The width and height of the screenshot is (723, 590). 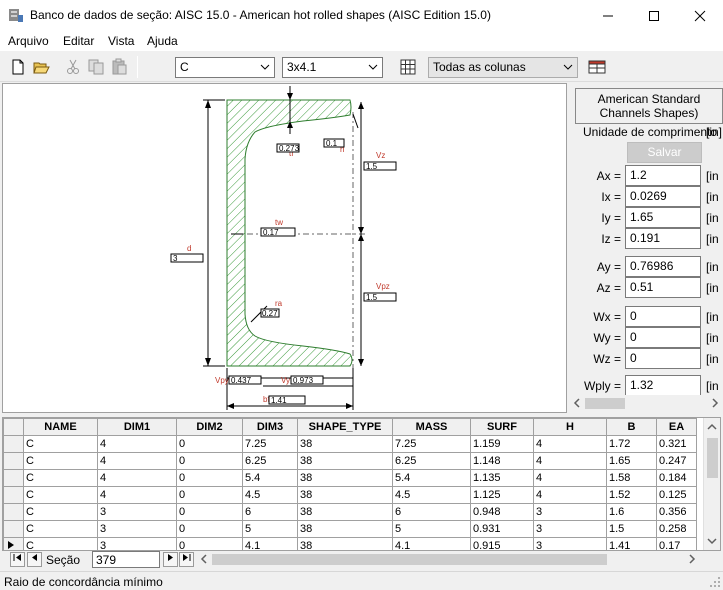 I want to click on cell-dim3: 7.25, so click(x=270, y=444).